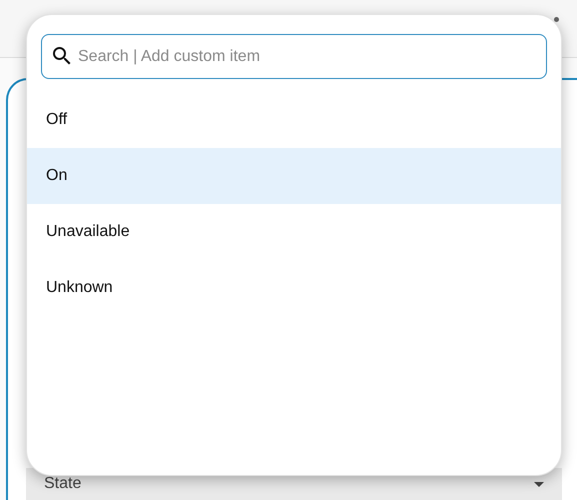 The height and width of the screenshot is (500, 577). What do you see at coordinates (539, 484) in the screenshot?
I see `caret-icon` at bounding box center [539, 484].